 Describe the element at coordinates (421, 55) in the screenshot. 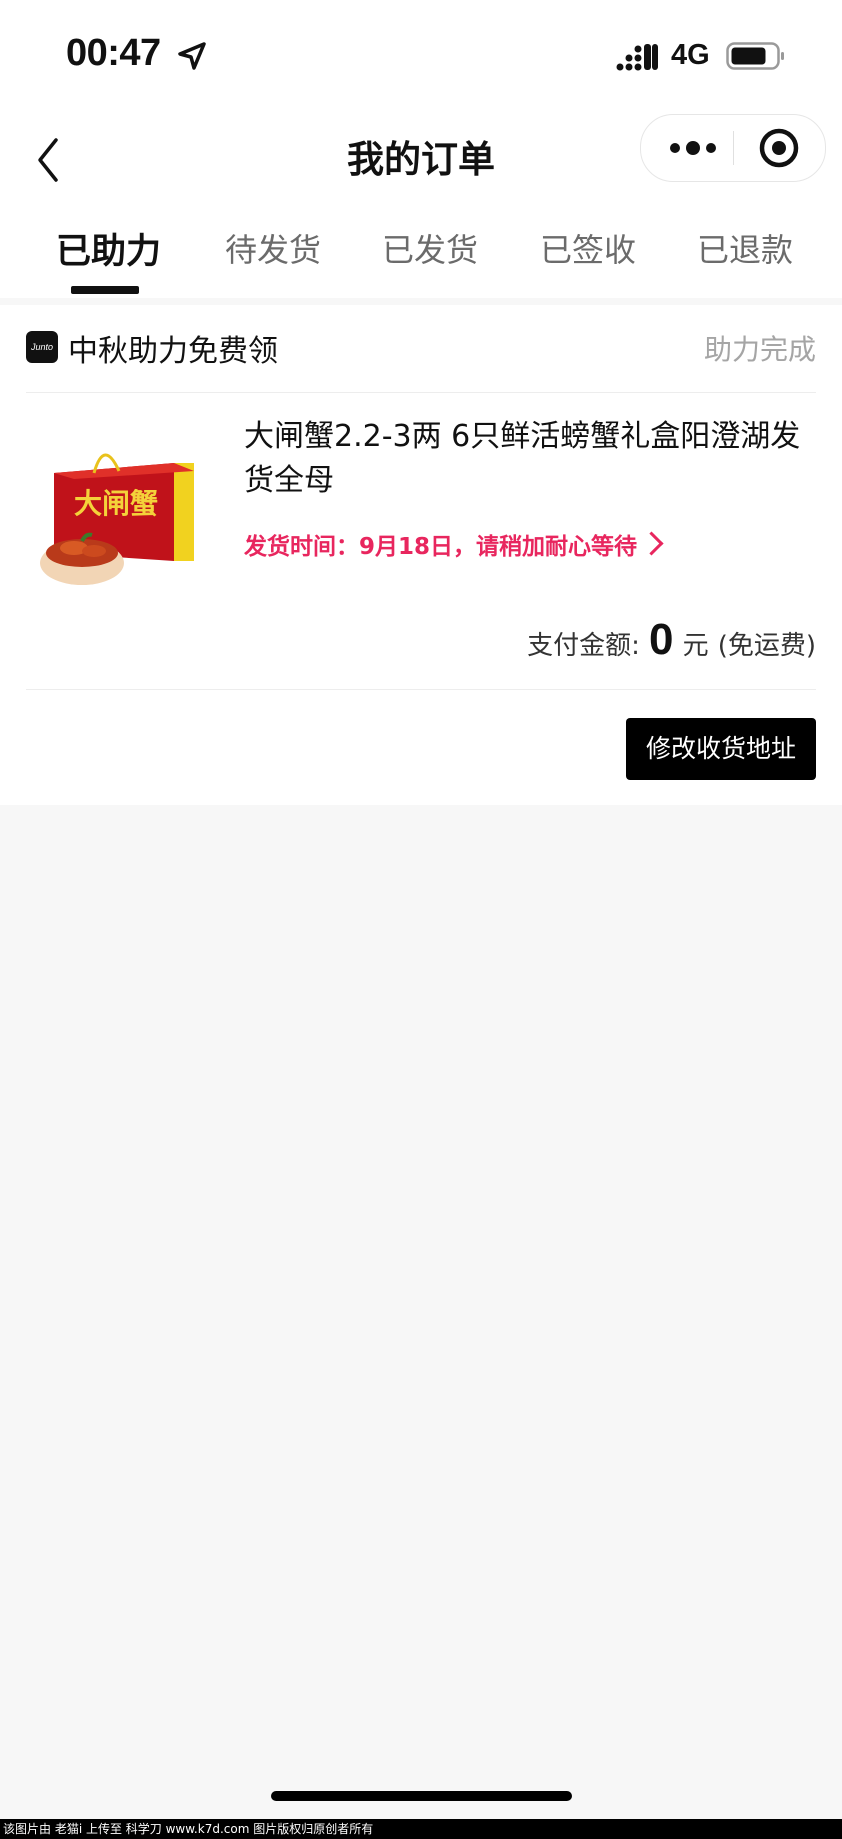

I see `status-bar: 00:47 4G` at that location.